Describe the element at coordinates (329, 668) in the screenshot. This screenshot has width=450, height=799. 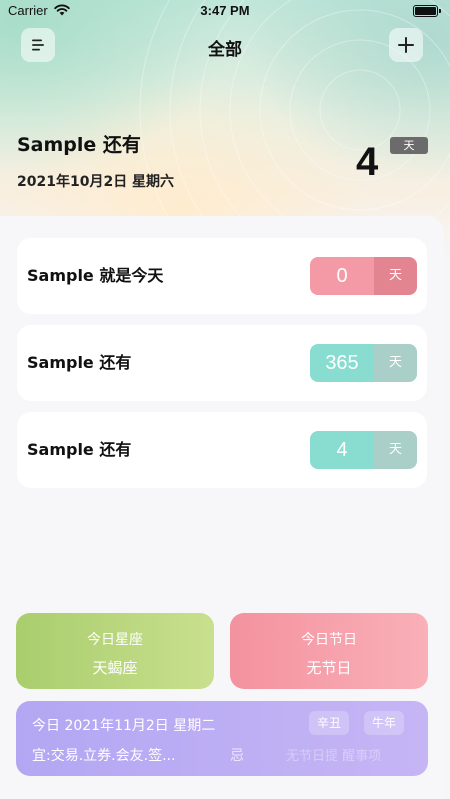
I see `holiday-tile-value: 无节日` at that location.